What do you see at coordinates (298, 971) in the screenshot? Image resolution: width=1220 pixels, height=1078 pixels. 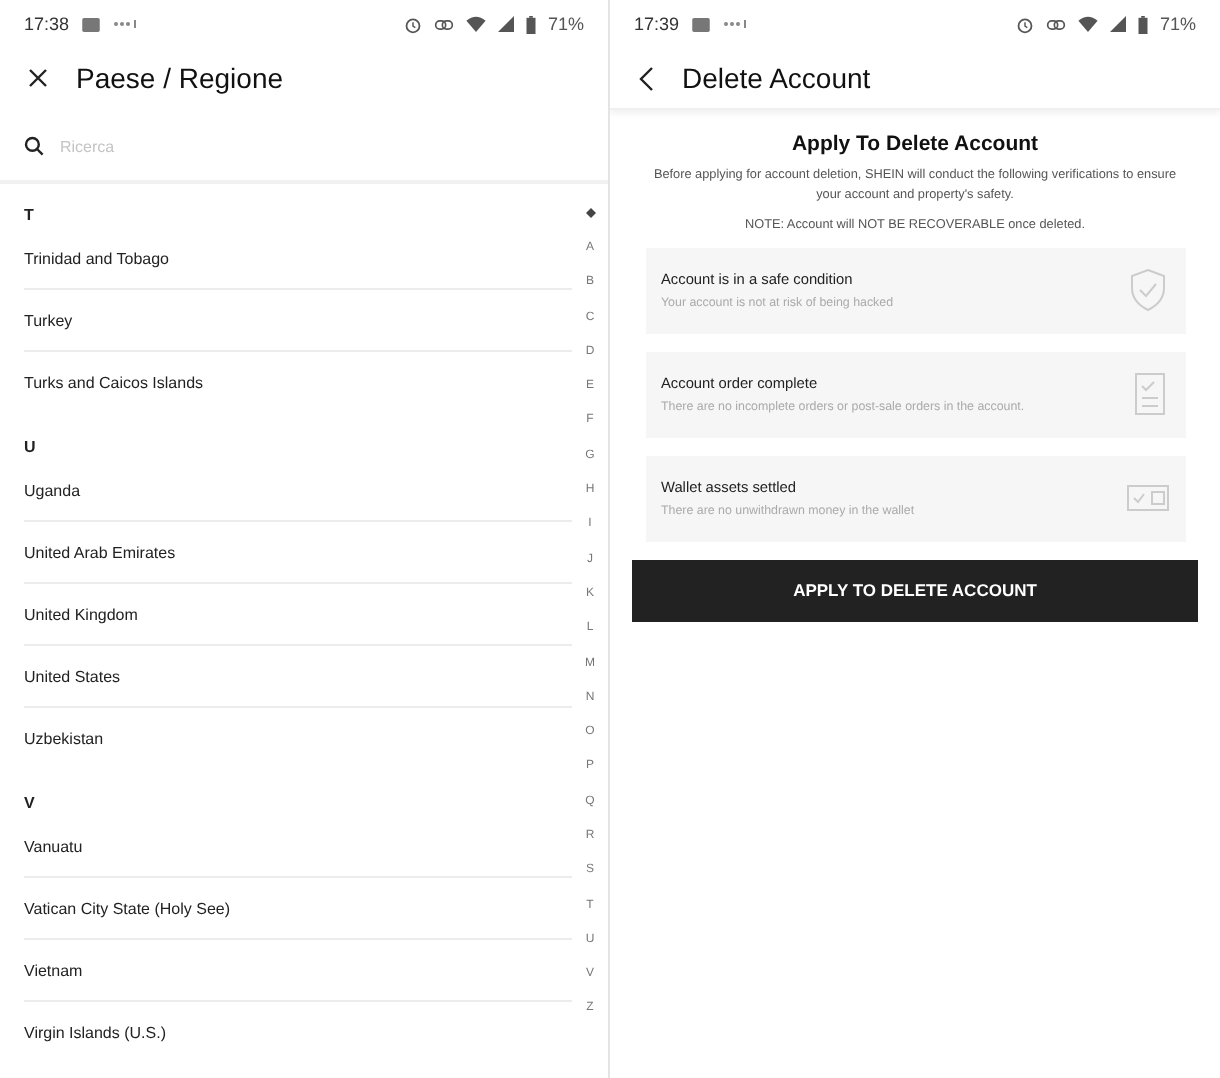 I see `country-item: Vietnam` at bounding box center [298, 971].